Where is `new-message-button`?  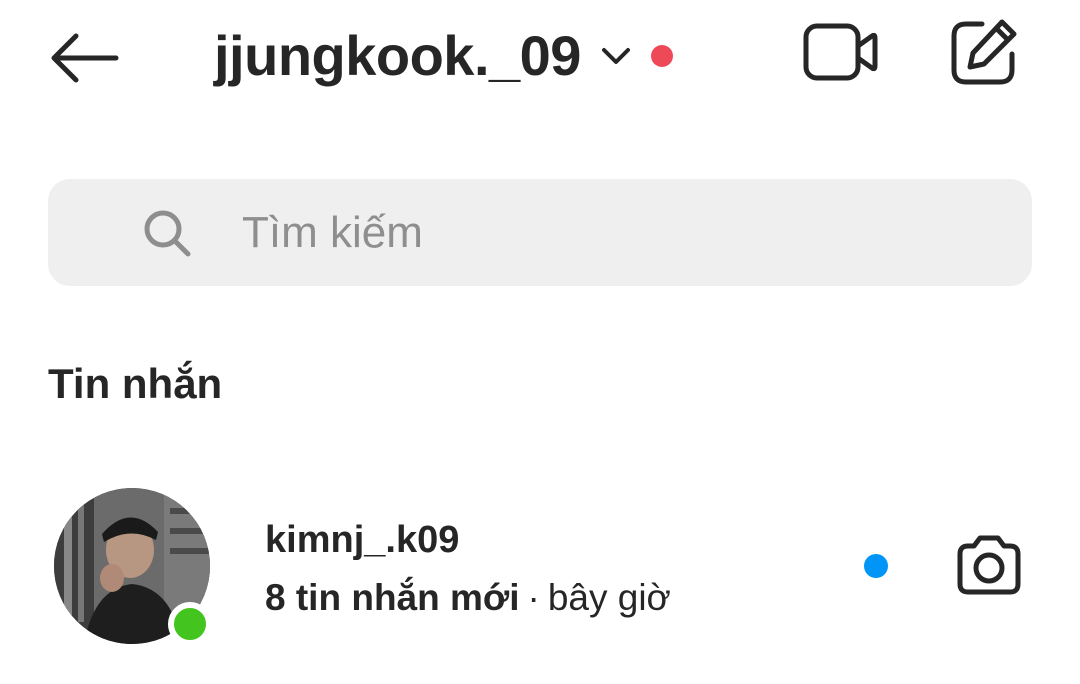
new-message-button is located at coordinates (984, 52).